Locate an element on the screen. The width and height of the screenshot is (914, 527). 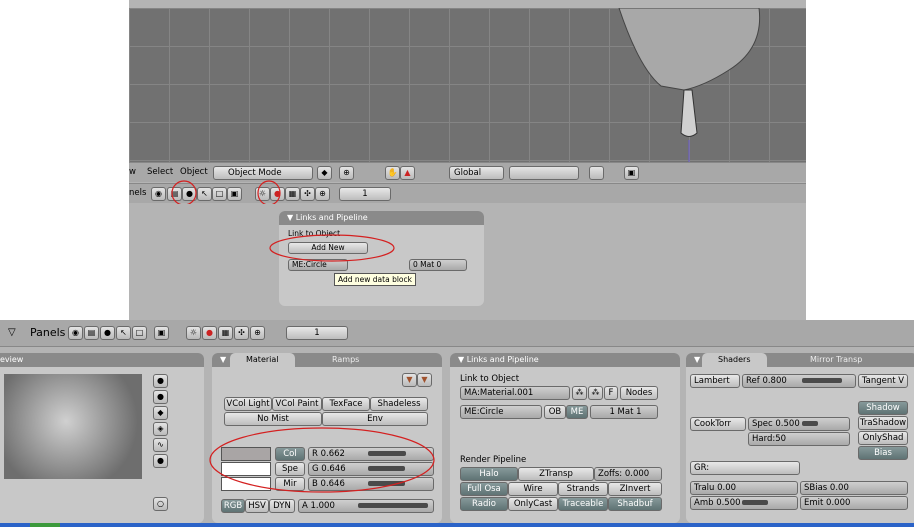
spec-slider-fill is located at coordinates (810, 423).